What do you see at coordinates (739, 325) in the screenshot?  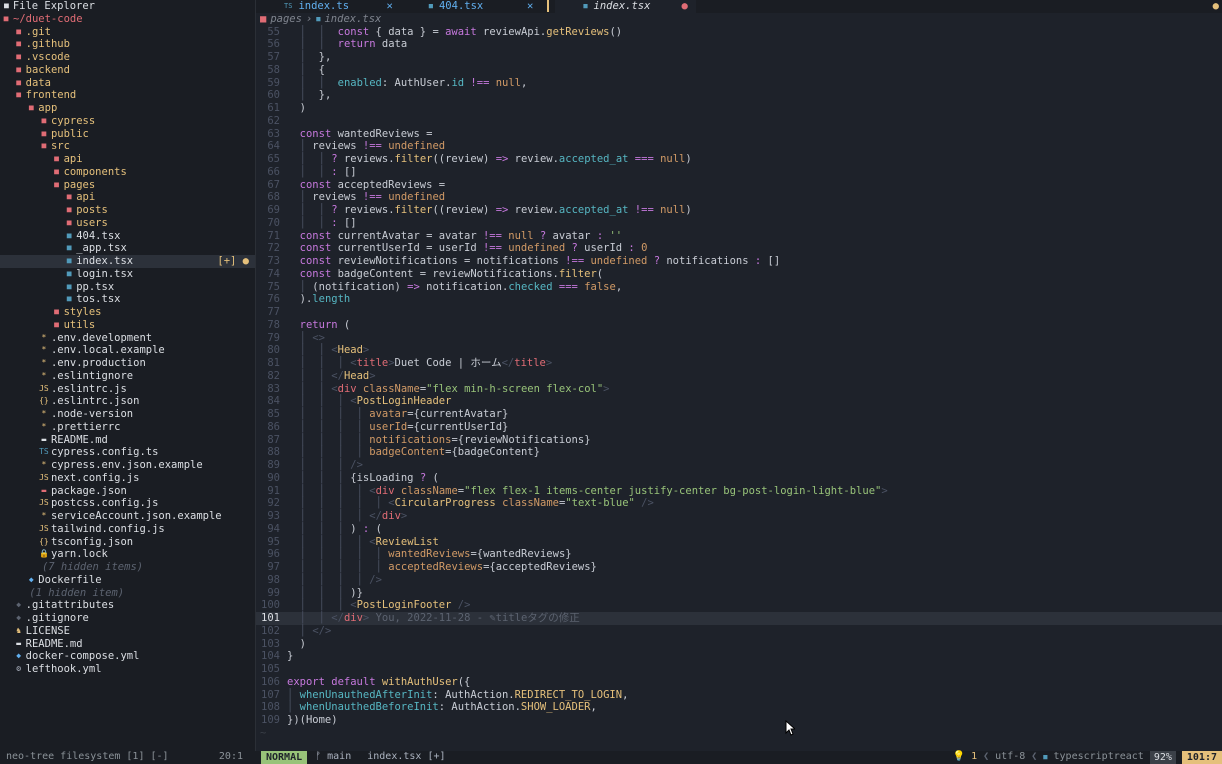 I see `code-line: 78 return (` at bounding box center [739, 325].